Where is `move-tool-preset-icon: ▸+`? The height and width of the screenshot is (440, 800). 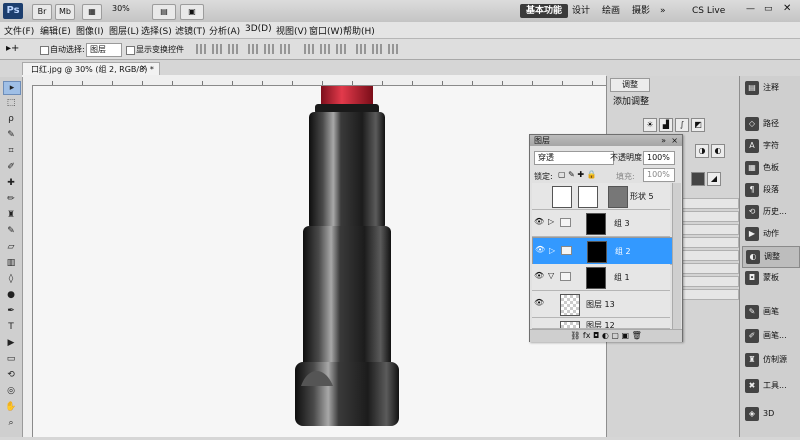 move-tool-preset-icon: ▸+ is located at coordinates (12, 48).